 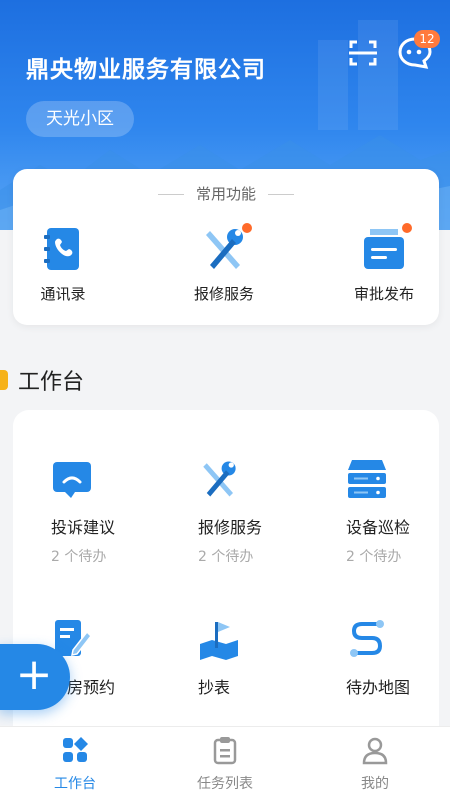 I want to click on tab-label: 我的, so click(x=375, y=784).